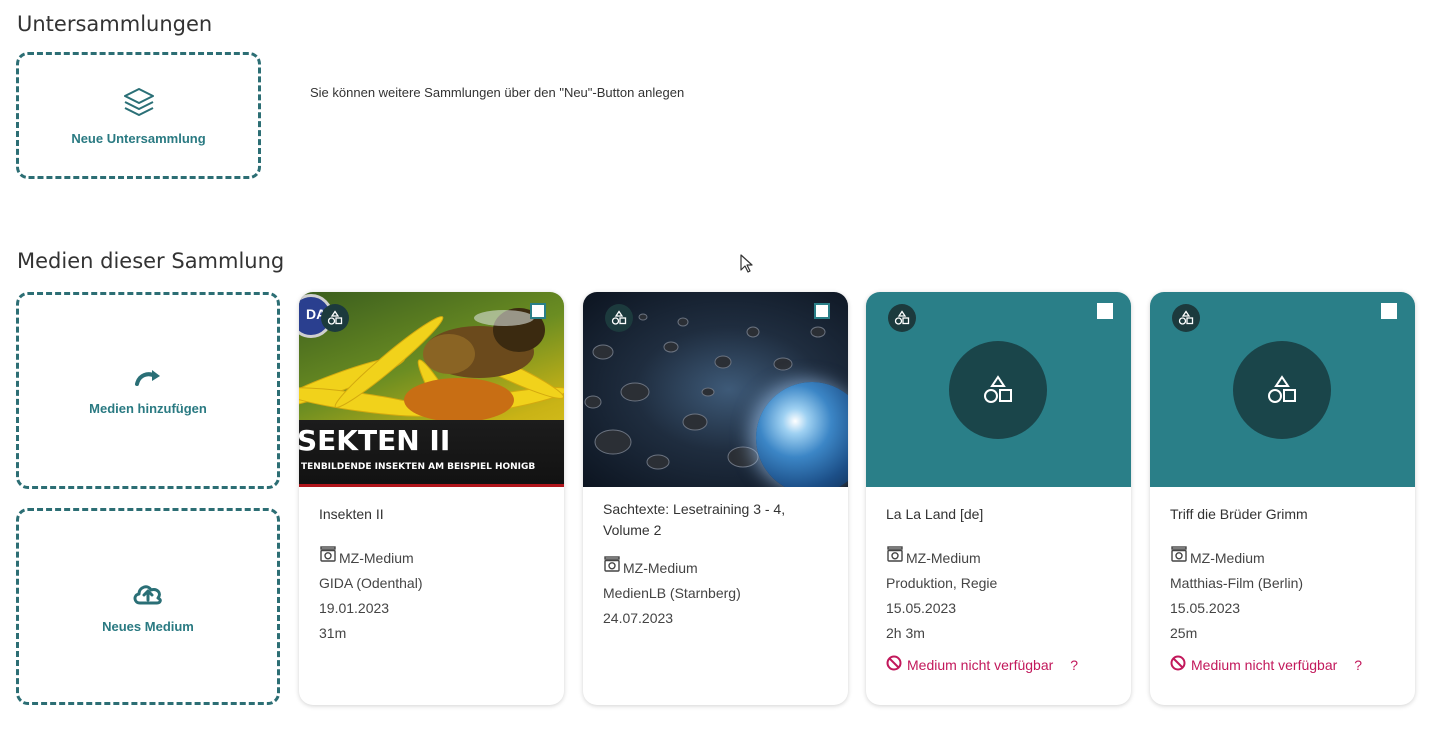 Image resolution: width=1440 pixels, height=742 pixels. I want to click on media-date: 24.07.2023, so click(638, 618).